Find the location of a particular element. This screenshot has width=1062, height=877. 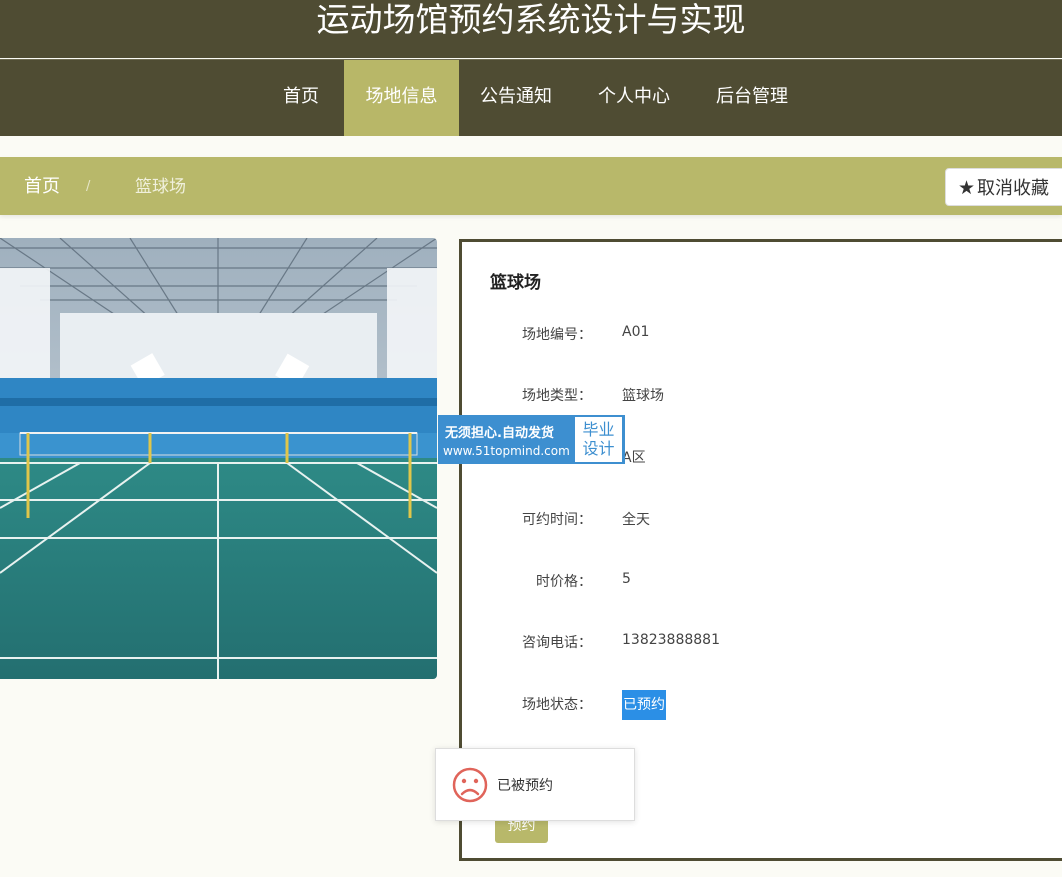

field-label-price: 时价格： is located at coordinates (564, 582).